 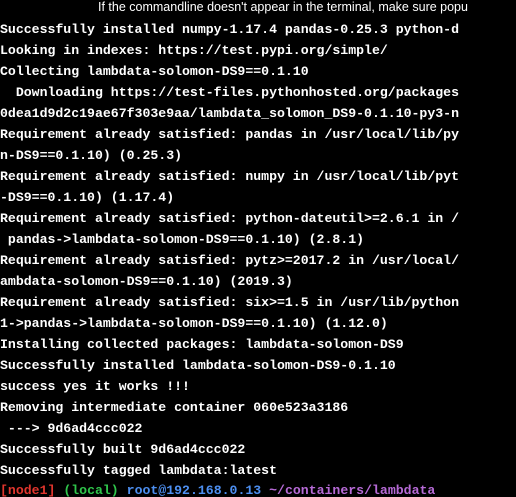 I want to click on terminal-line: ---> 9d6ad4ccc022, so click(x=71, y=428).